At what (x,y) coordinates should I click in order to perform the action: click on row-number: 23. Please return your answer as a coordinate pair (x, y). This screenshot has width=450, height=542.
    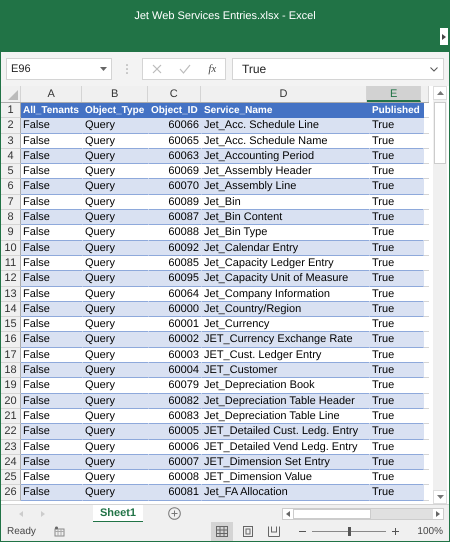
    Looking at the image, I should click on (11, 447).